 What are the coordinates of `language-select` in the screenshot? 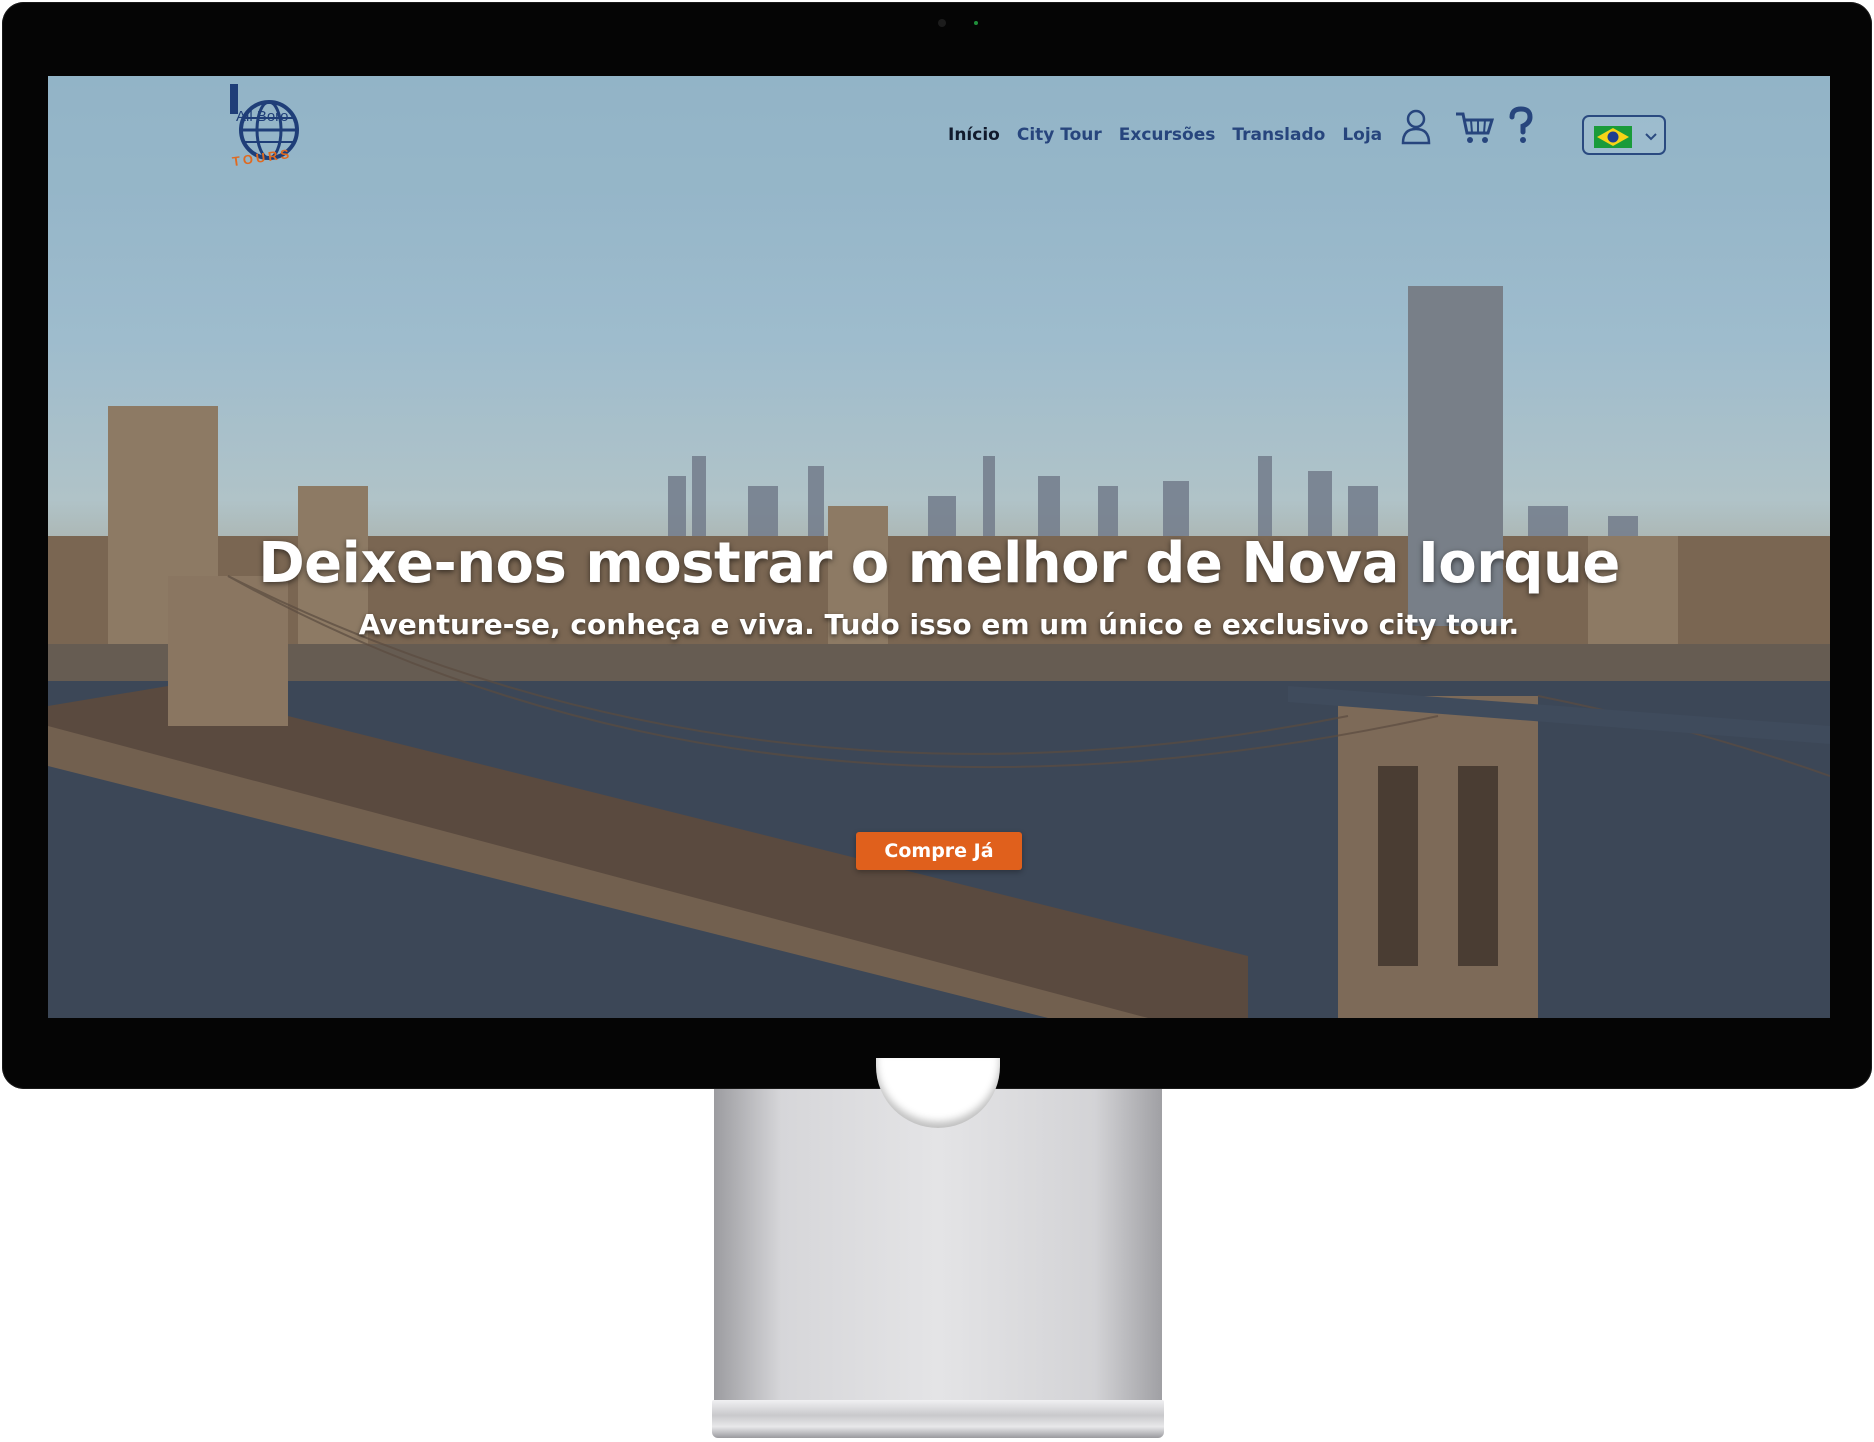 It's located at (1624, 135).